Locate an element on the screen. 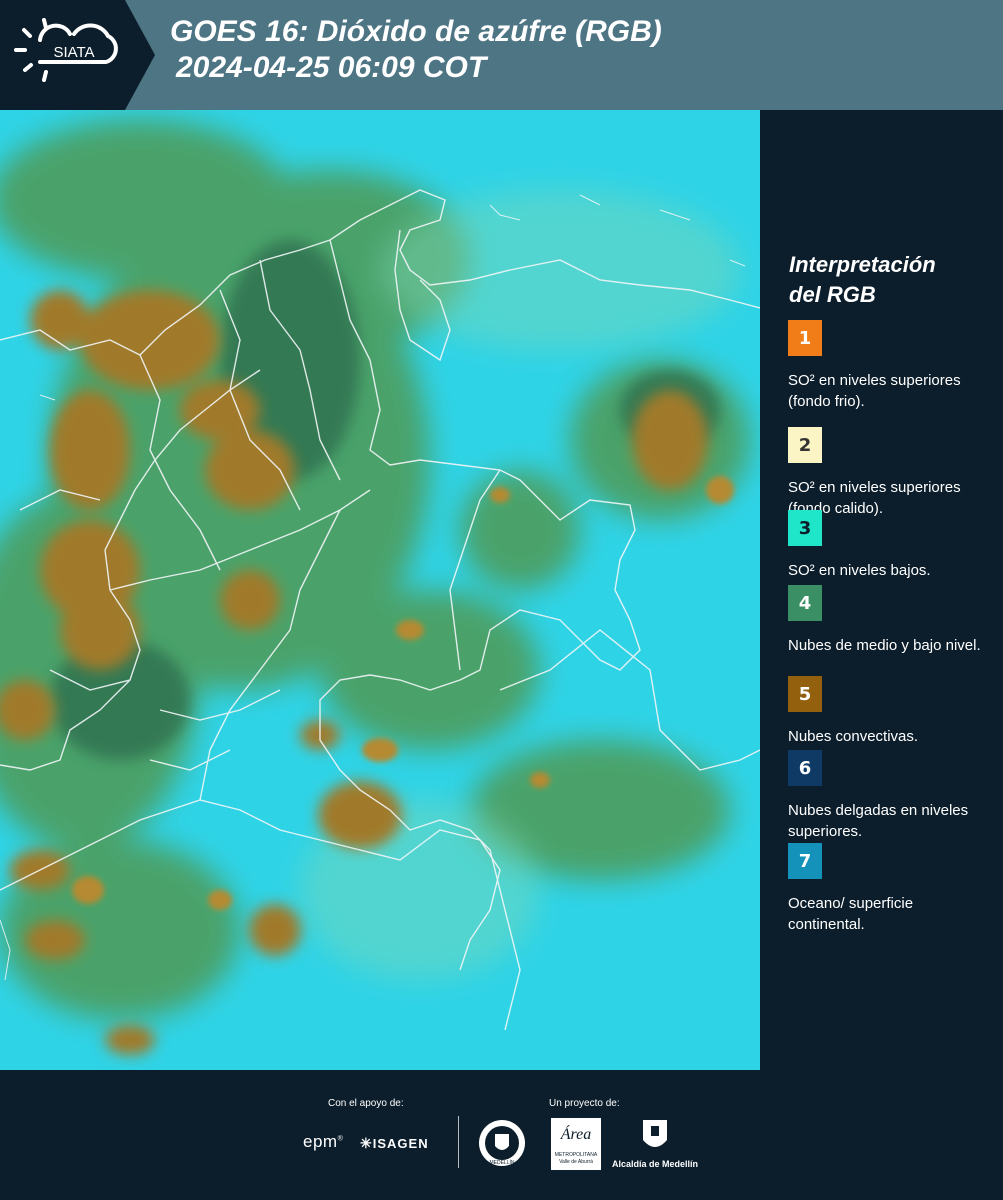 This screenshot has height=1200, width=1003. svg-text: MEDELLÍN is located at coordinates (501, 1162).